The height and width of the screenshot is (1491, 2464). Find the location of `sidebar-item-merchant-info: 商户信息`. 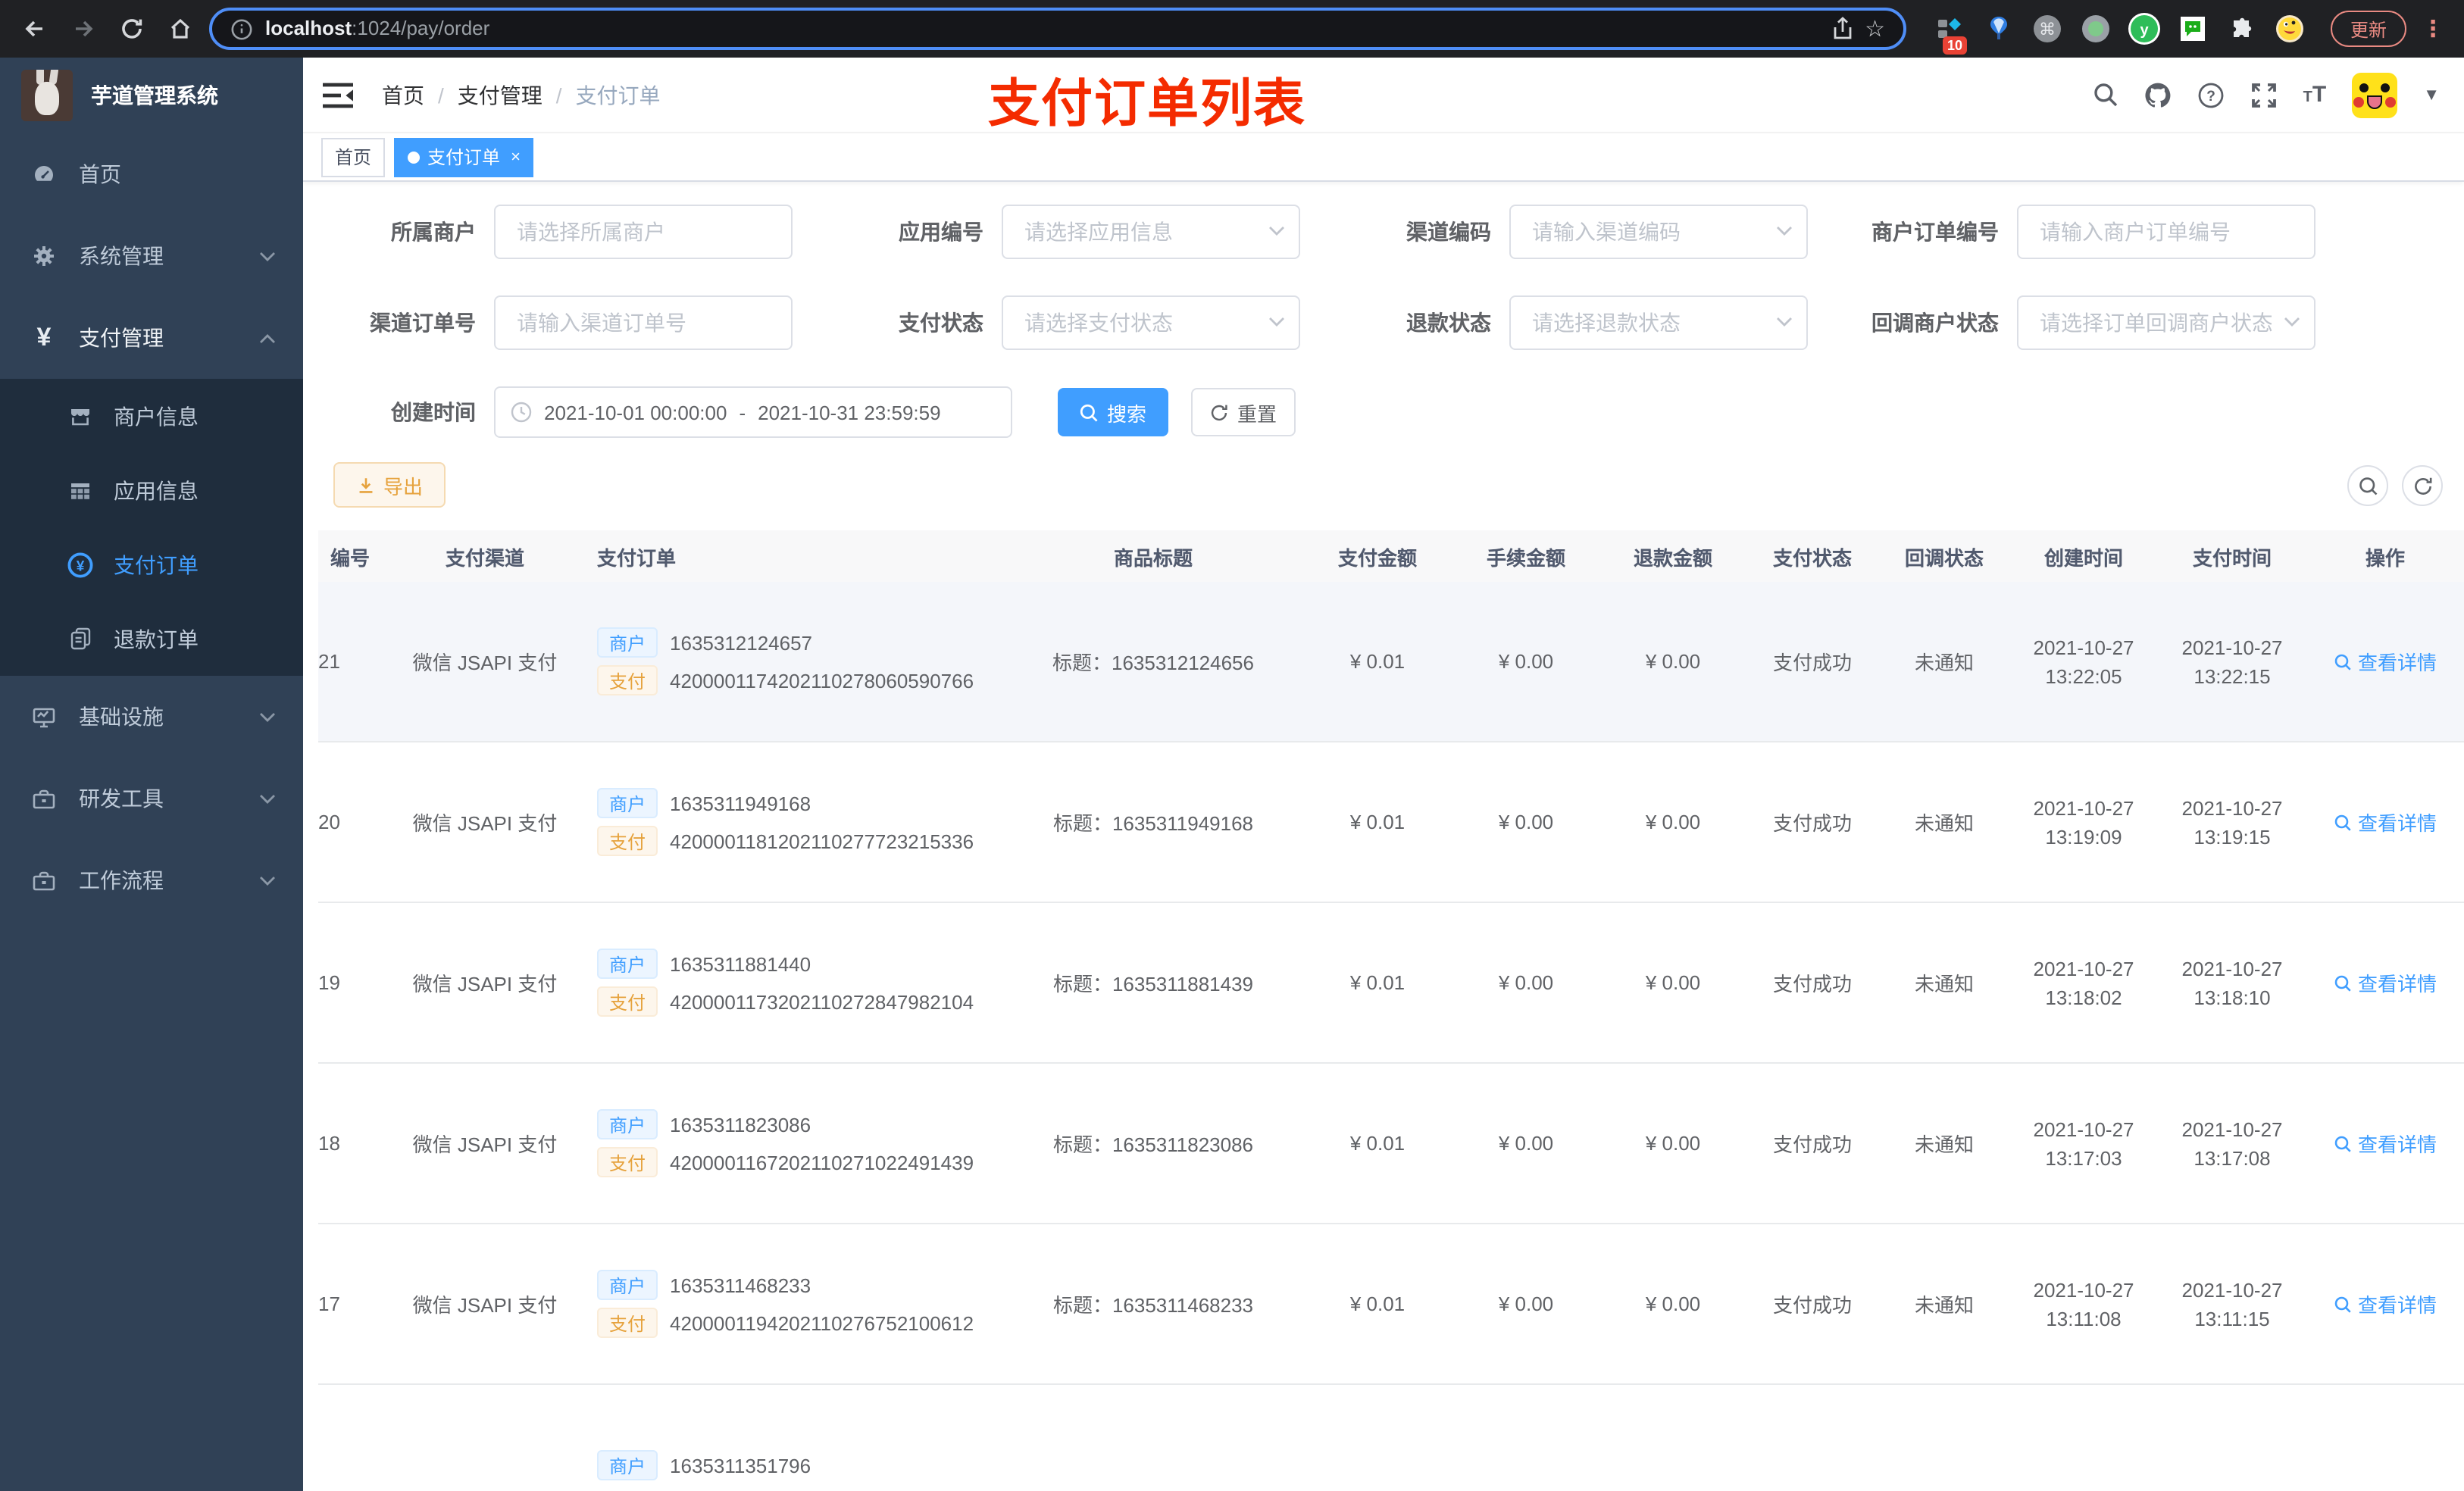

sidebar-item-merchant-info: 商户信息 is located at coordinates (151, 416).